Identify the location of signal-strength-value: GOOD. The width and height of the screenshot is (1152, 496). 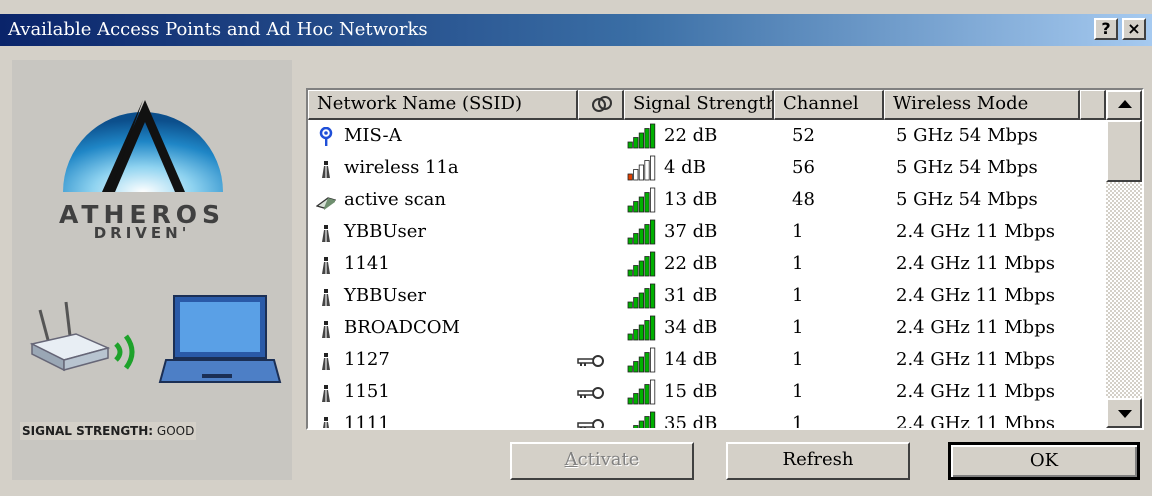
(175, 431).